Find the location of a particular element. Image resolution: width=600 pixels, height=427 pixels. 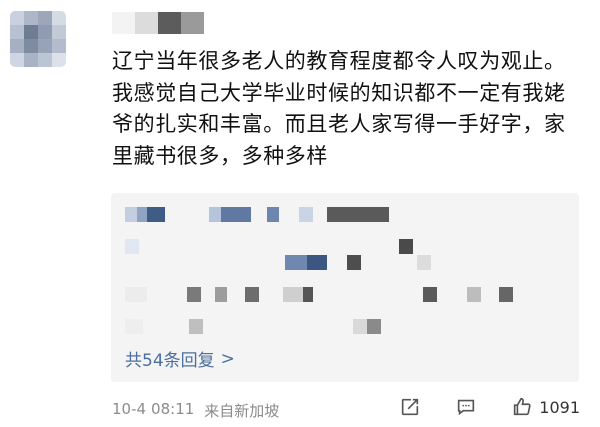

chevron-right-icon: > is located at coordinates (227, 358).